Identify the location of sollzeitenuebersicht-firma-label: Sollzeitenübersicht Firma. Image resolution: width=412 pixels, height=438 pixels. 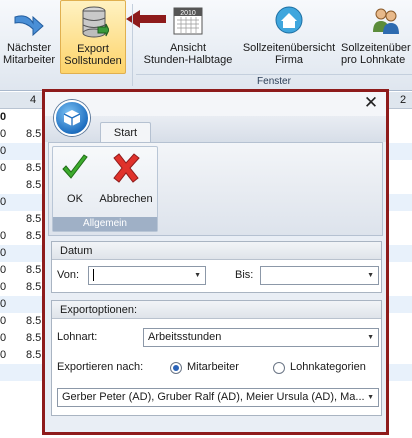
(289, 54).